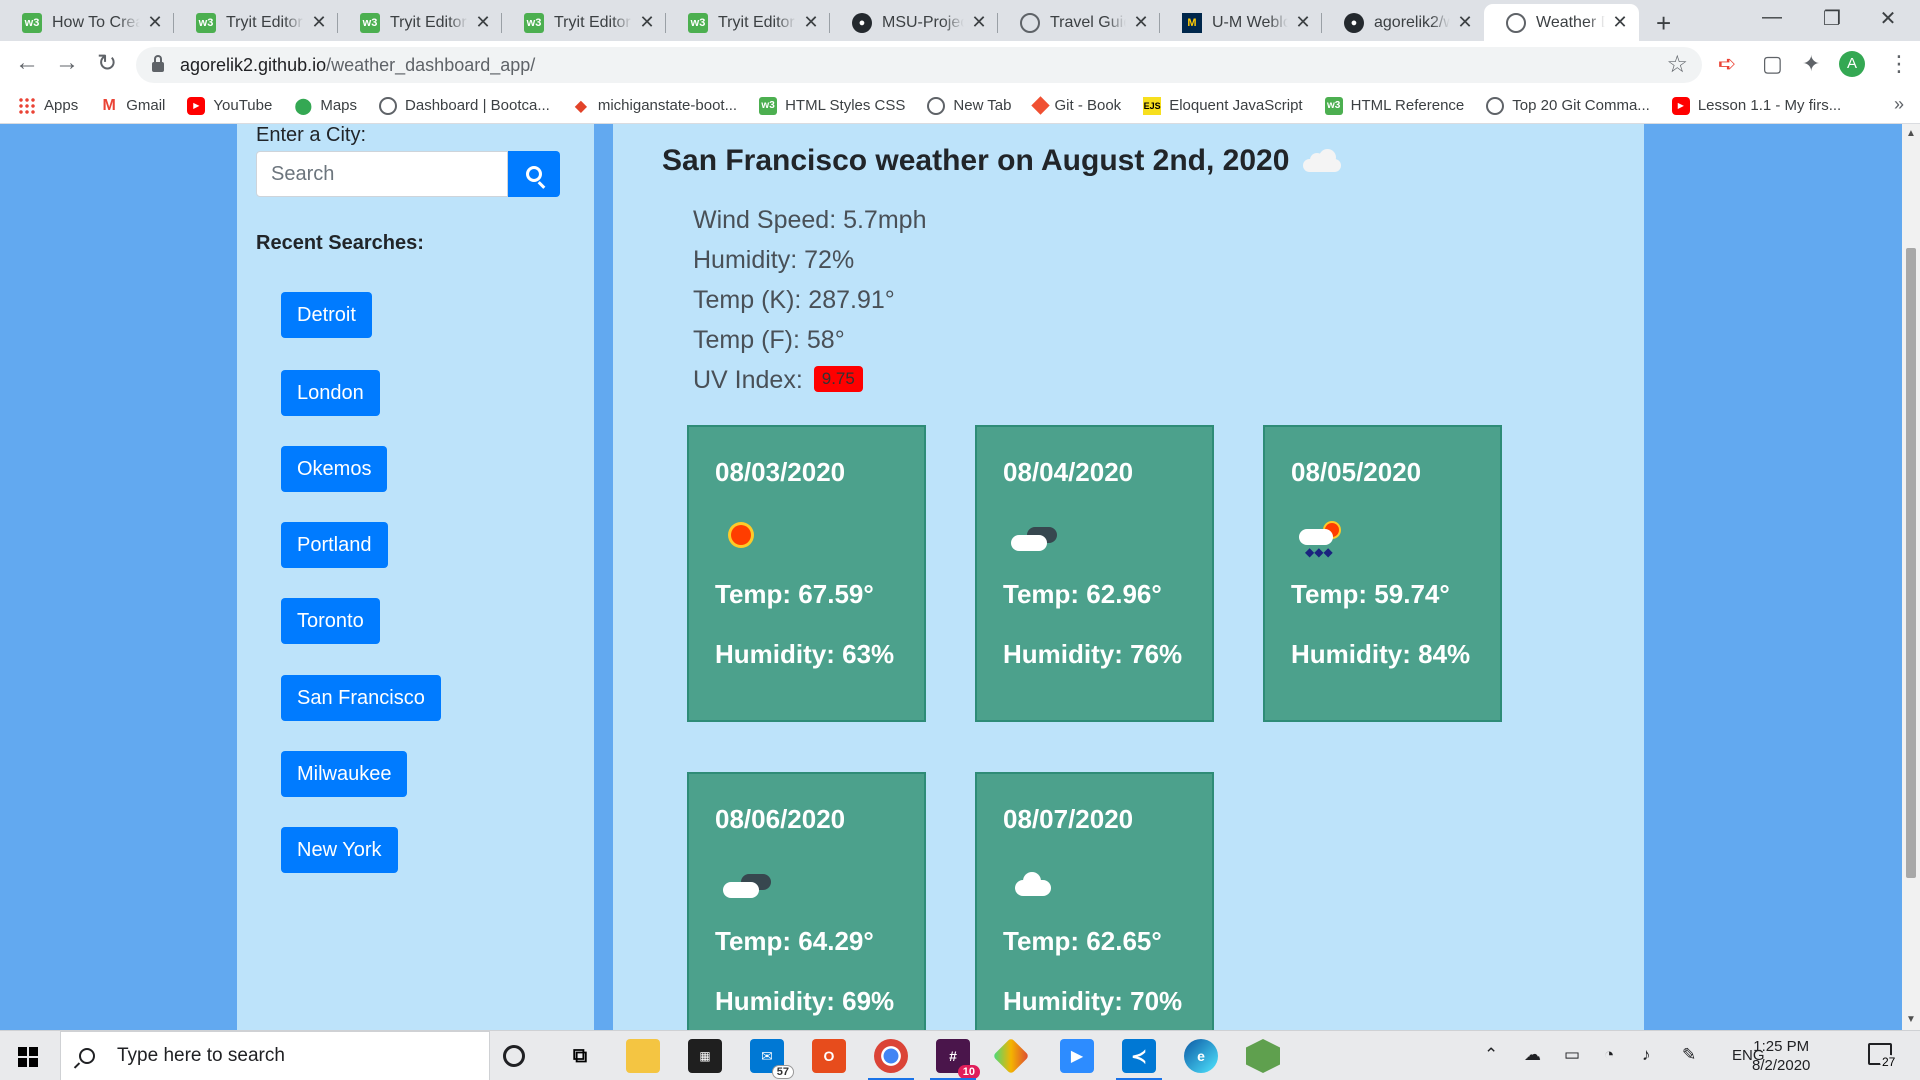 The image size is (1920, 1080). Describe the element at coordinates (705, 1056) in the screenshot. I see `store-icon: ▦` at that location.